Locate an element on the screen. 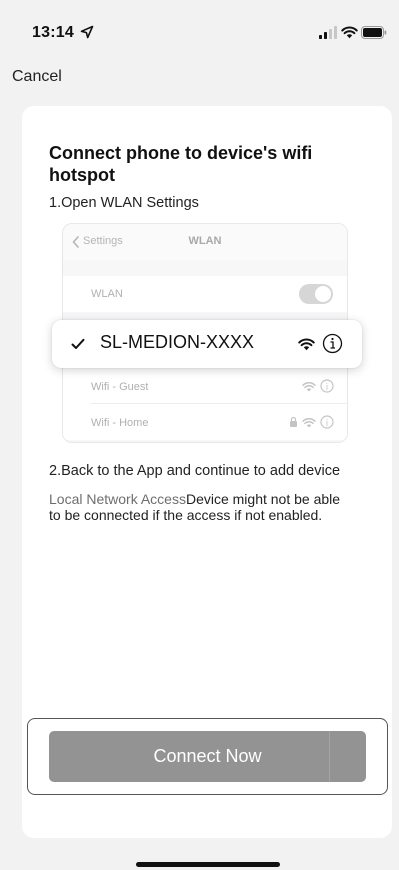 The height and width of the screenshot is (870, 399). illustration-wlan-row: WLAN is located at coordinates (205, 294).